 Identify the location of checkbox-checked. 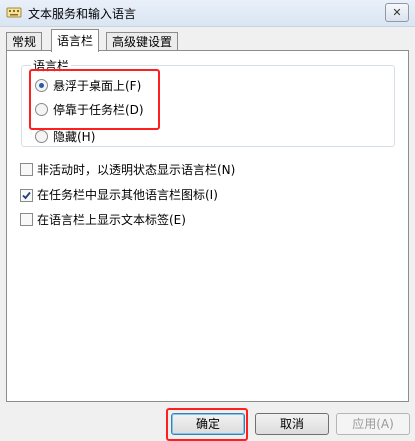
(26, 195).